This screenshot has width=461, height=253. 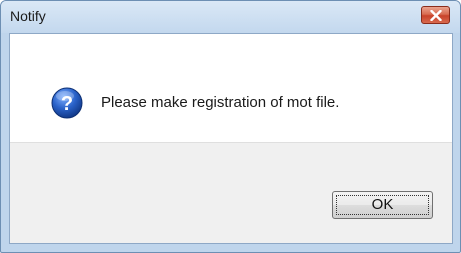 I want to click on close-button, so click(x=435, y=15).